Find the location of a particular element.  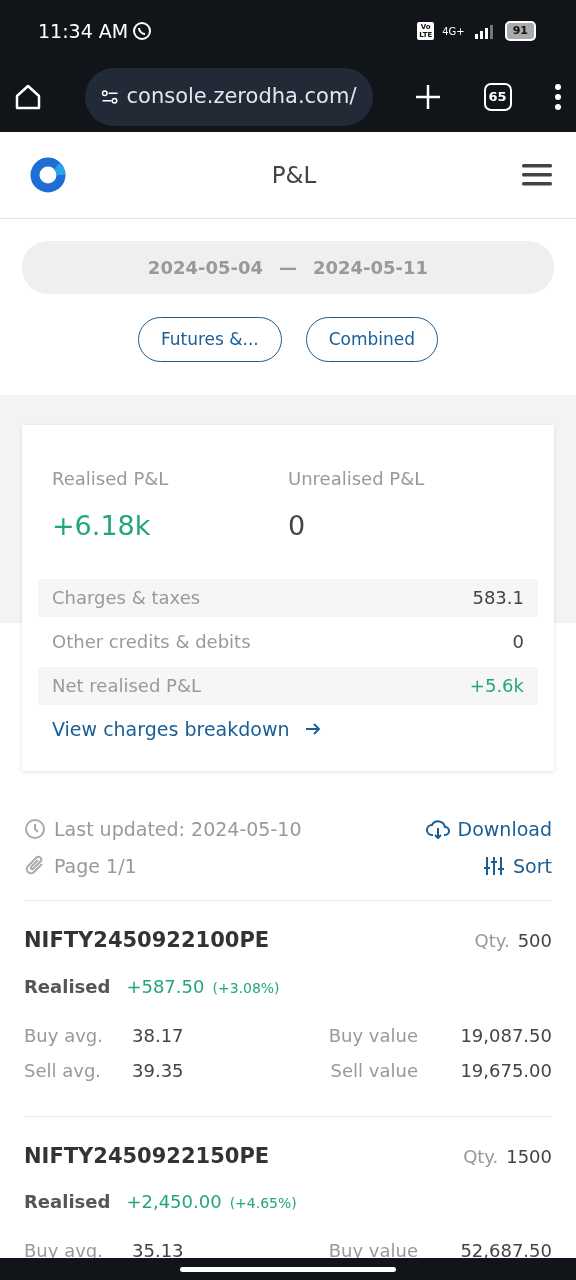

gesture-handle is located at coordinates (288, 1269).